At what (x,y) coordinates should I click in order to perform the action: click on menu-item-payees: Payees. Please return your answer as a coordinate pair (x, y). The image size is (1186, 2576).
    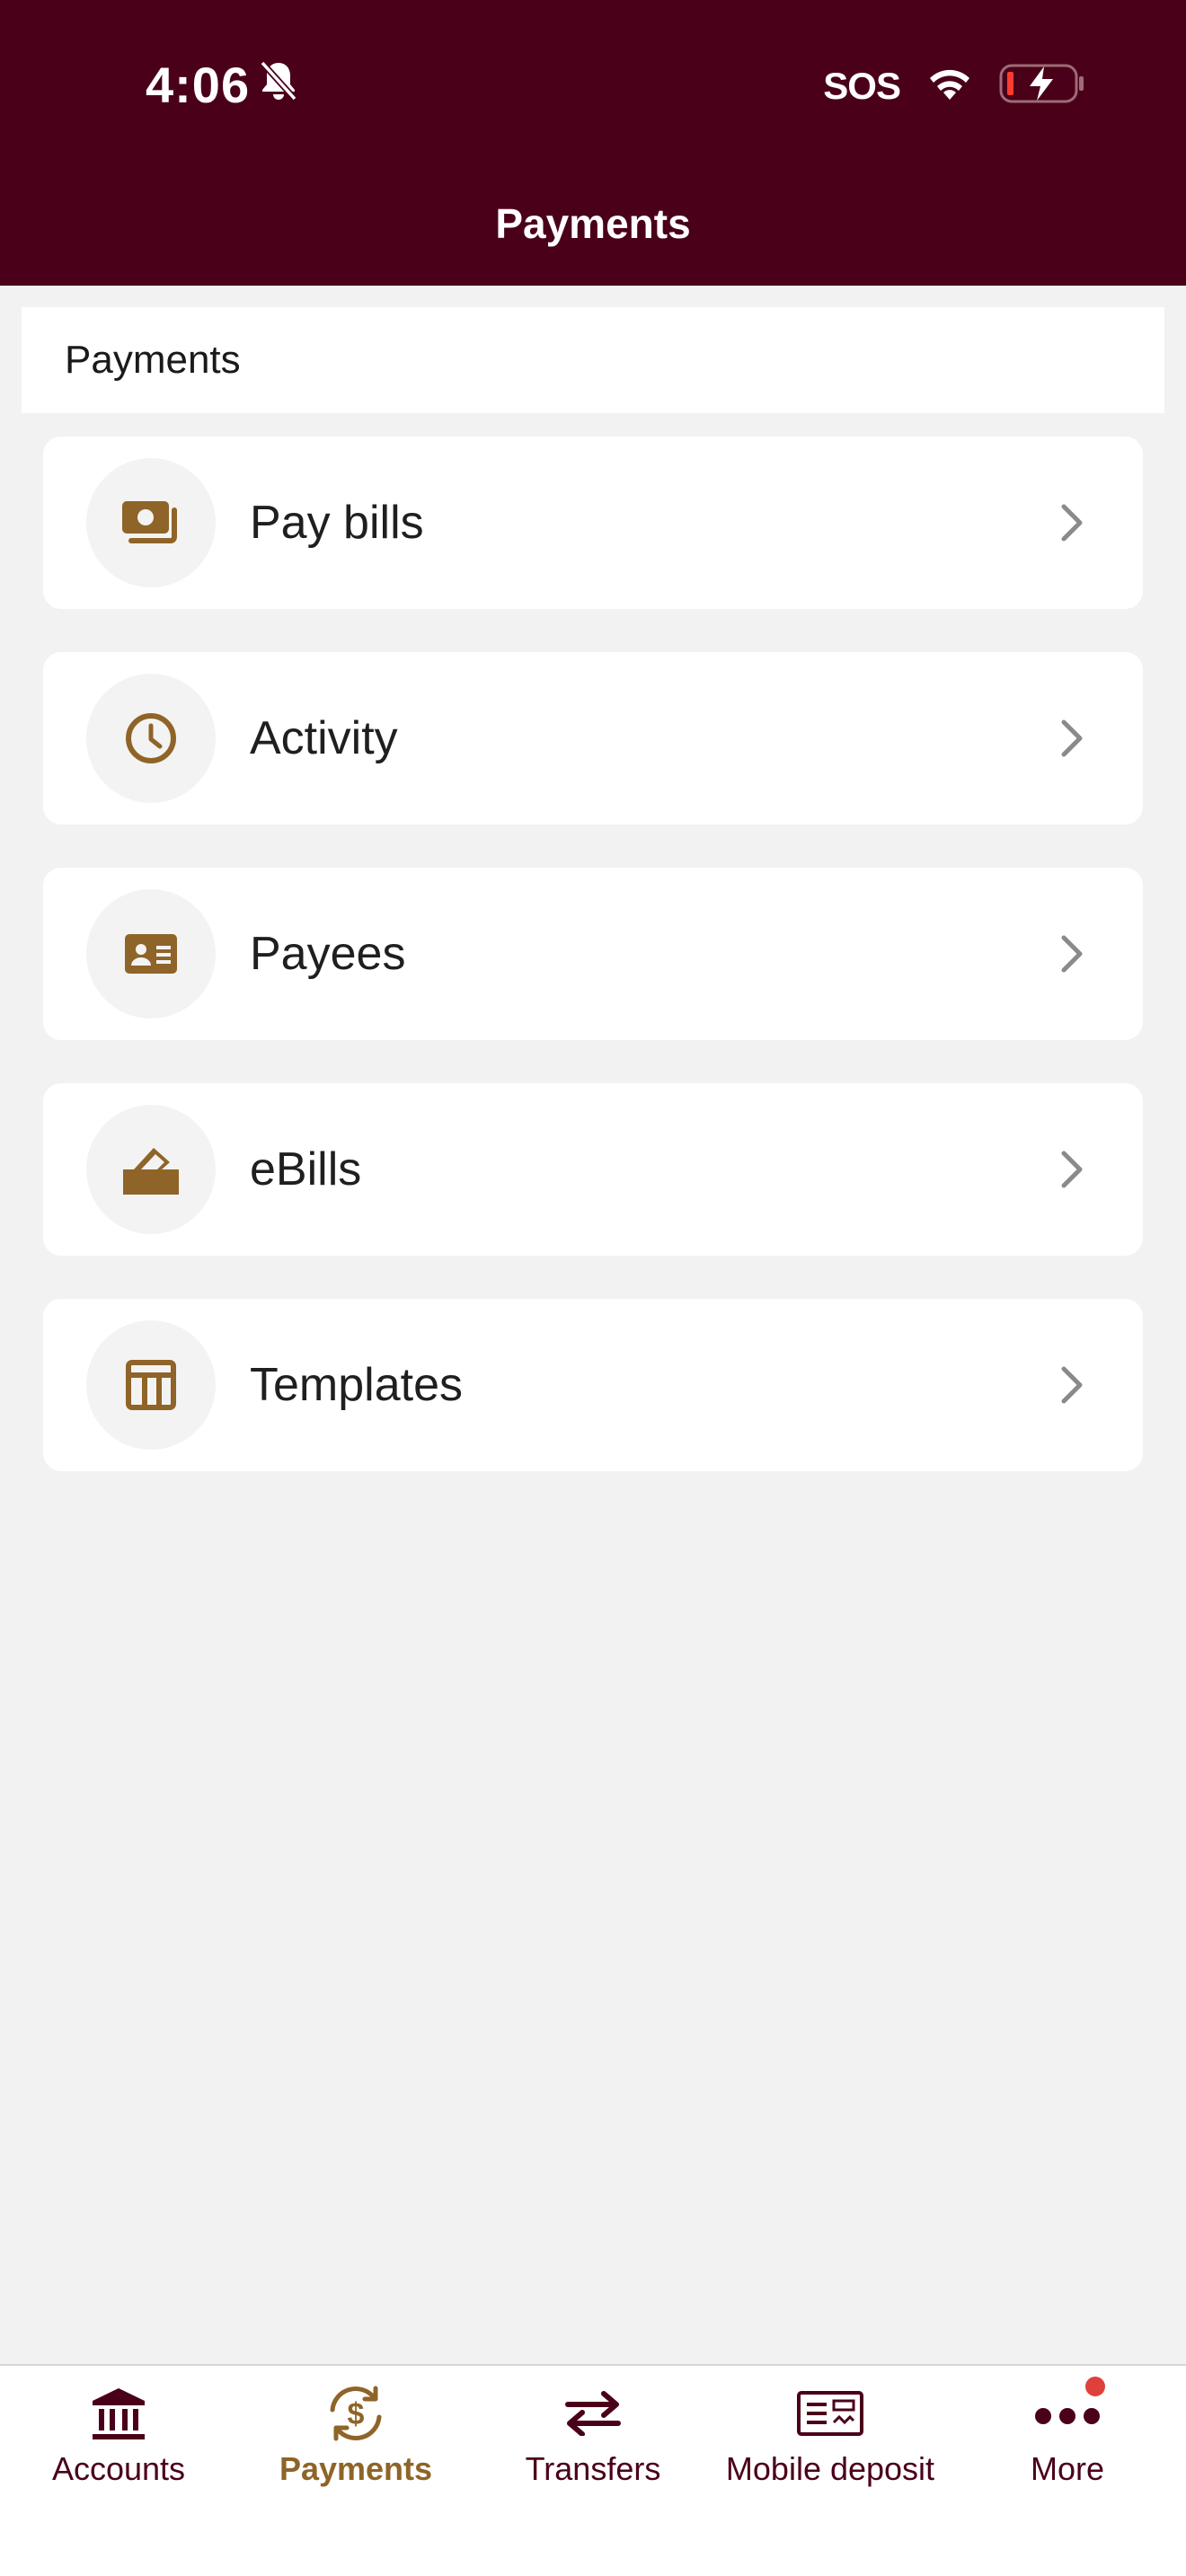
    Looking at the image, I should click on (593, 954).